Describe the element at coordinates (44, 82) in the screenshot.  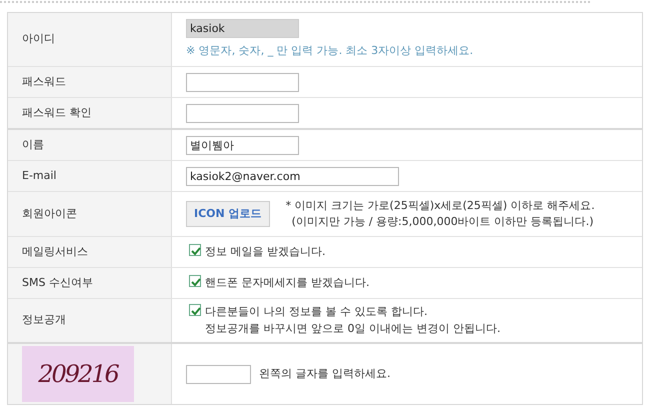
I see `field-label: 패스워드` at that location.